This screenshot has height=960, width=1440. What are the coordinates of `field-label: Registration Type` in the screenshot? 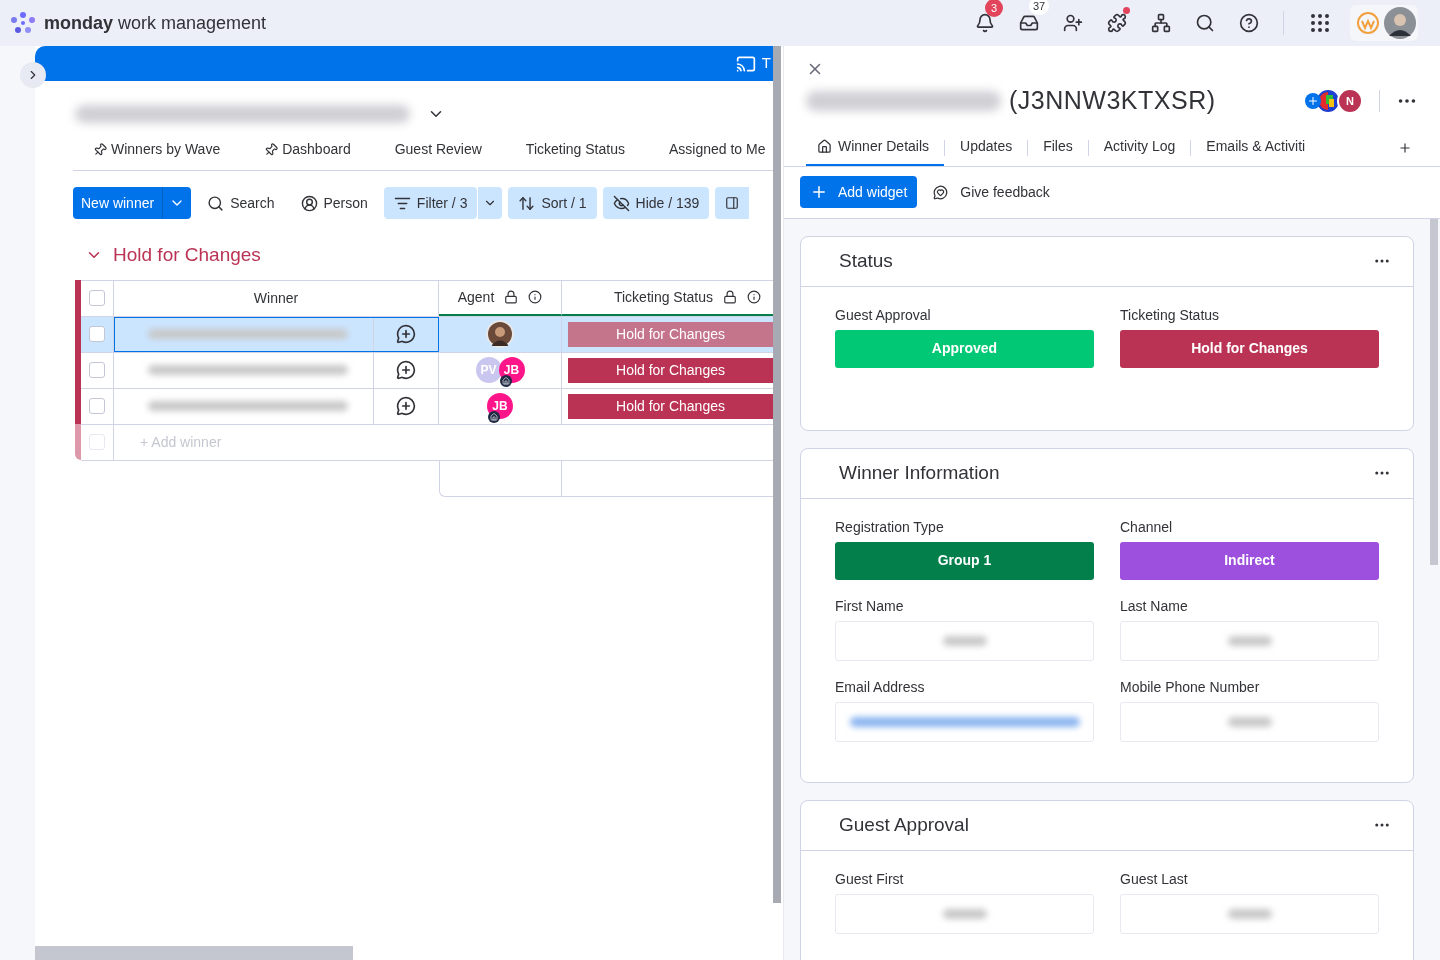 It's located at (890, 527).